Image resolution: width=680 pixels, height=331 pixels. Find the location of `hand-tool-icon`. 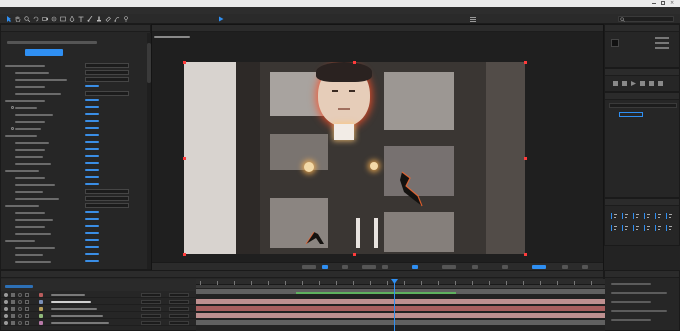

hand-tool-icon is located at coordinates (18, 19).